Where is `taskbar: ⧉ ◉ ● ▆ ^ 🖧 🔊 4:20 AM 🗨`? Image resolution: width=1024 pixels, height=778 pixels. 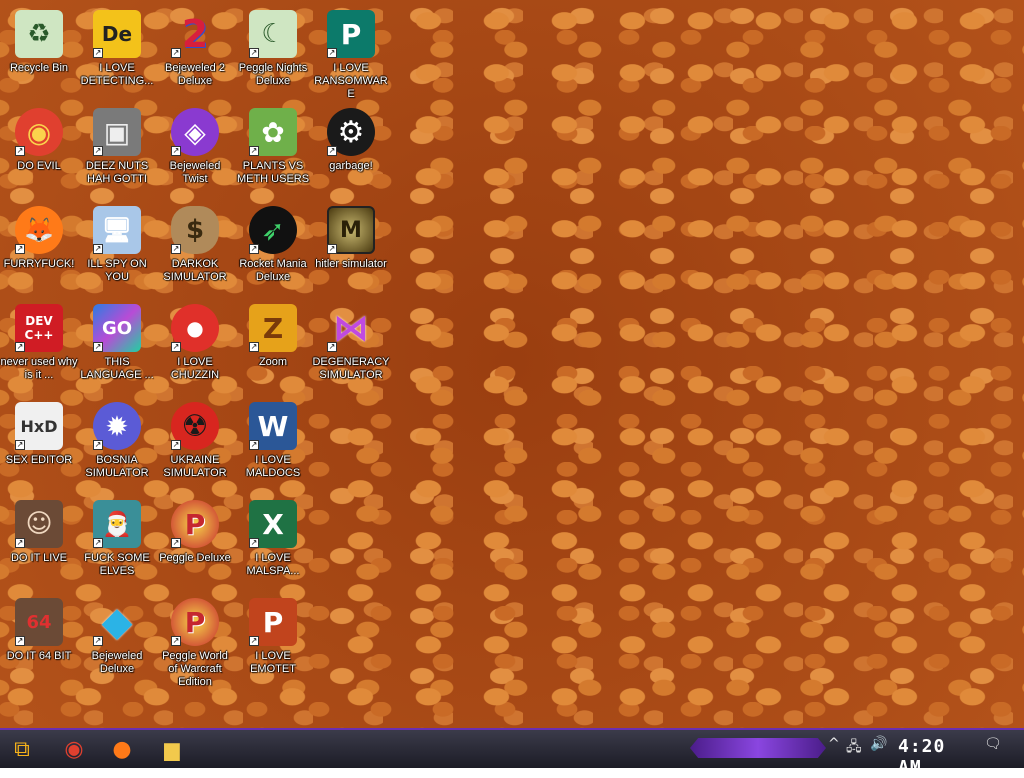
taskbar: ⧉ ◉ ● ▆ ^ 🖧 🔊 4:20 AM 🗨 is located at coordinates (512, 753).